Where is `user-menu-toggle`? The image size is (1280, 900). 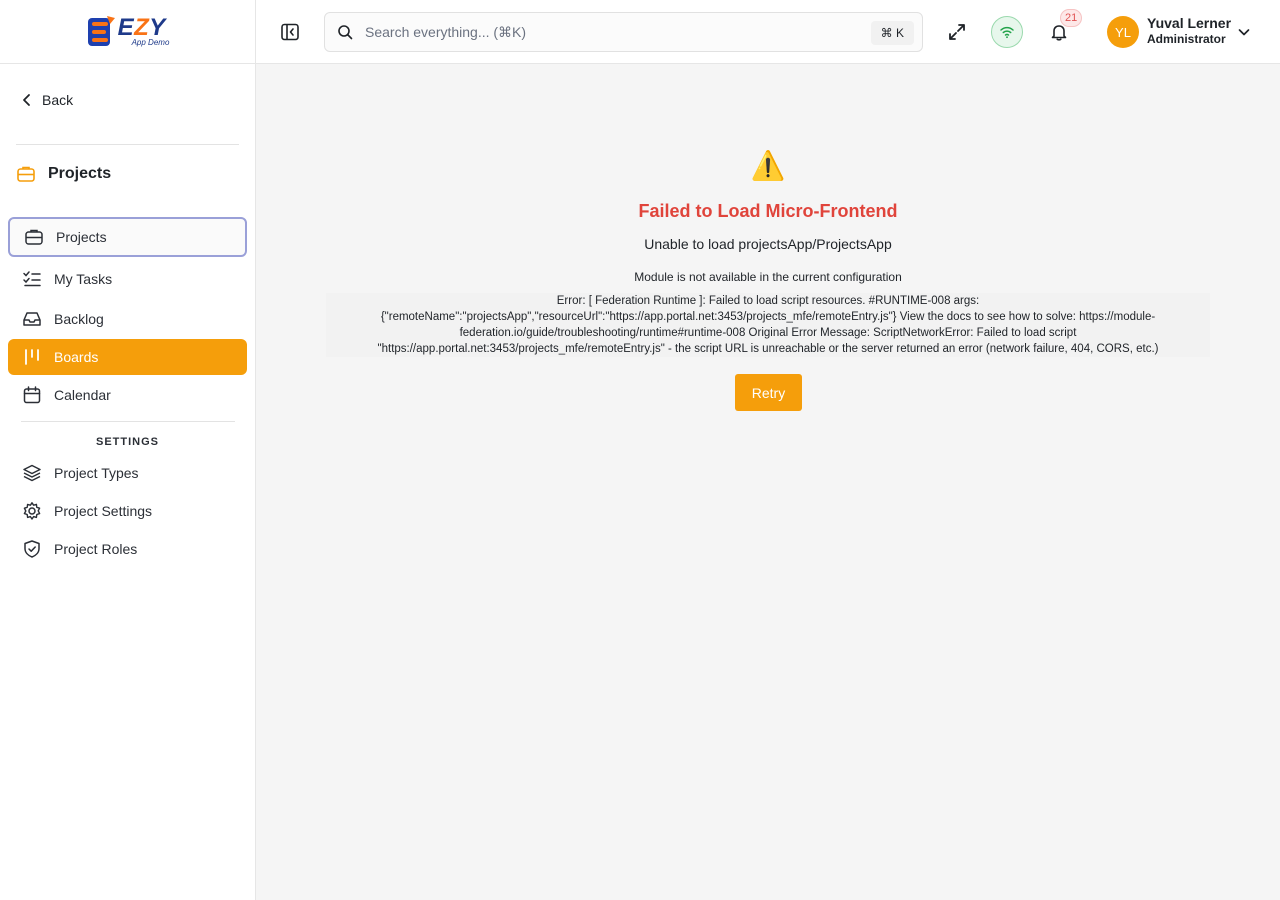
user-menu-toggle is located at coordinates (1244, 32).